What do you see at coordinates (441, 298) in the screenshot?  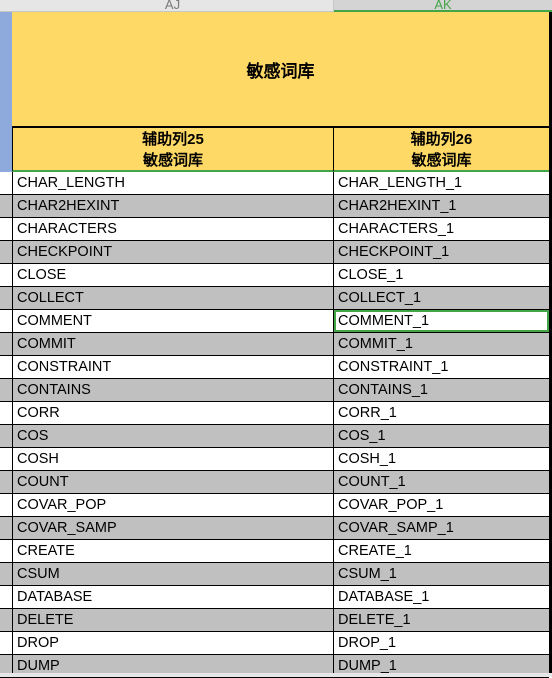 I see `cell-ak: COLLECT_1` at bounding box center [441, 298].